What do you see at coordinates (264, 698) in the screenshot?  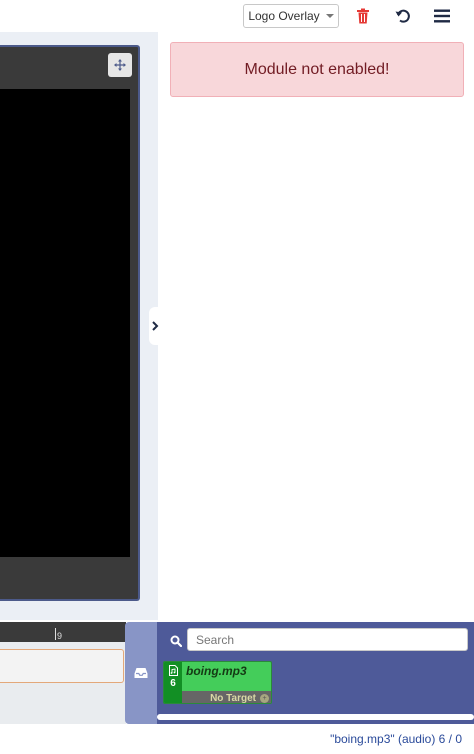 I see `target-status-icon: +` at bounding box center [264, 698].